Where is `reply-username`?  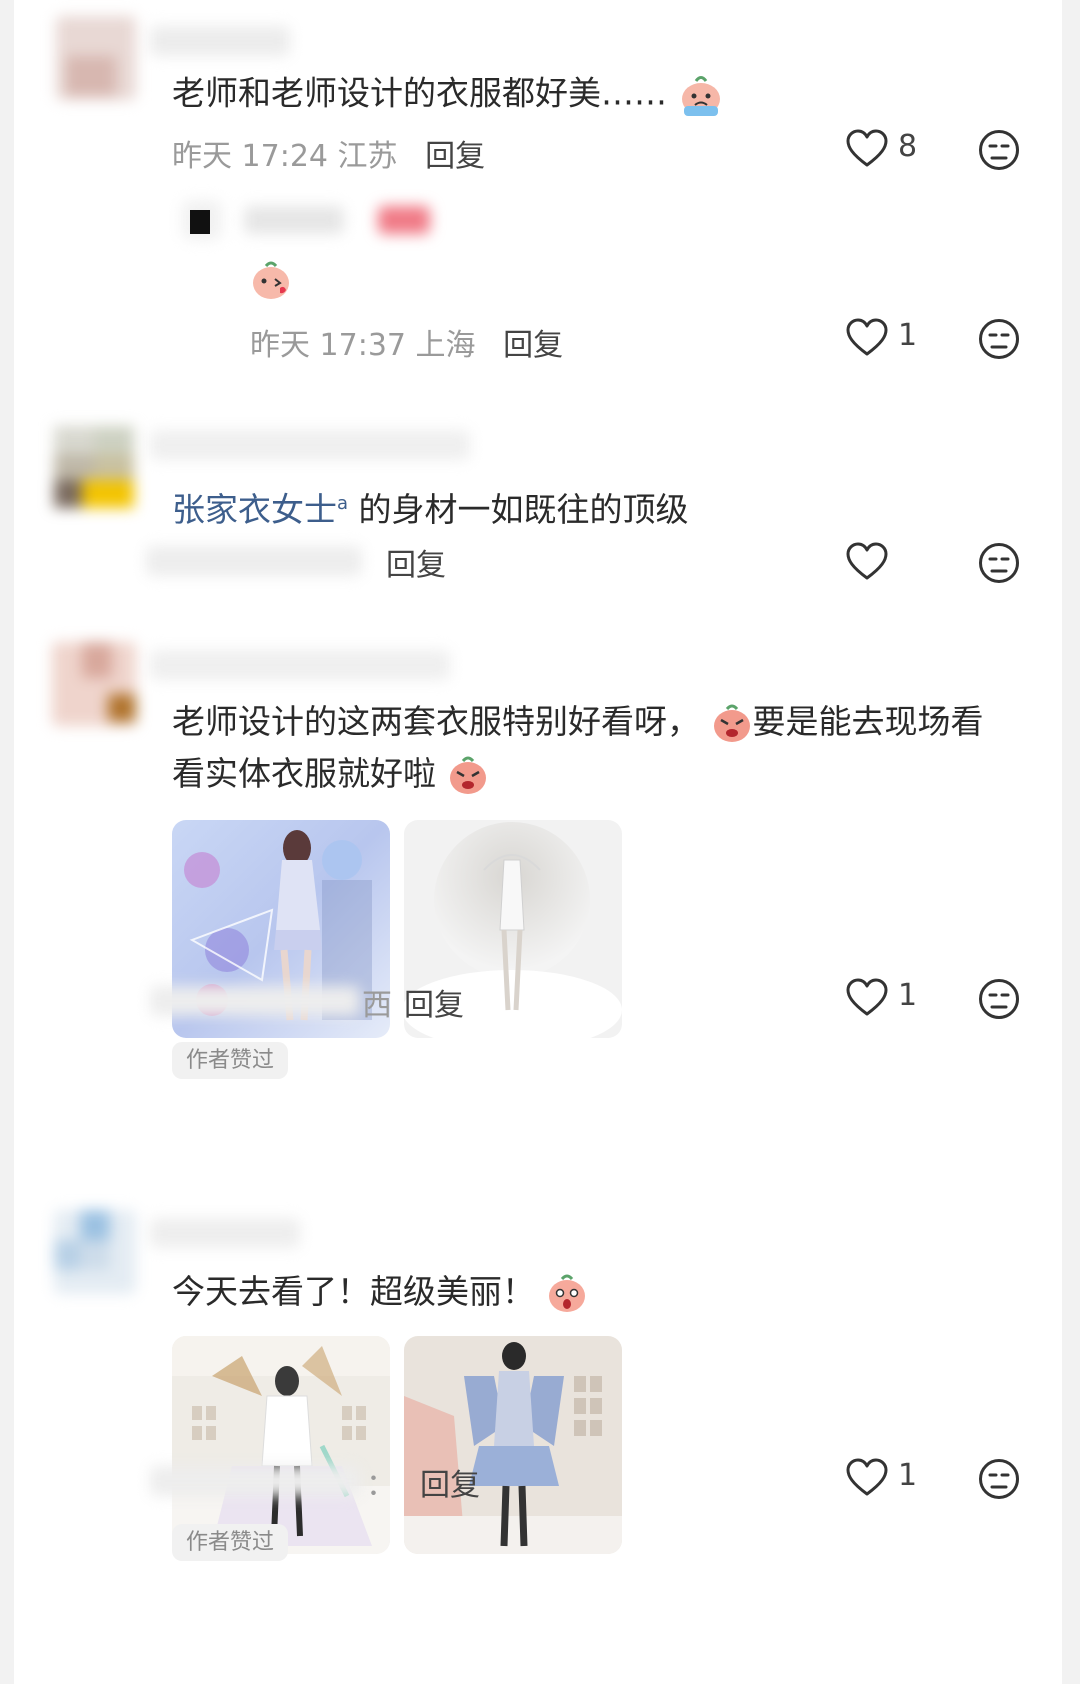
reply-username is located at coordinates (294, 220).